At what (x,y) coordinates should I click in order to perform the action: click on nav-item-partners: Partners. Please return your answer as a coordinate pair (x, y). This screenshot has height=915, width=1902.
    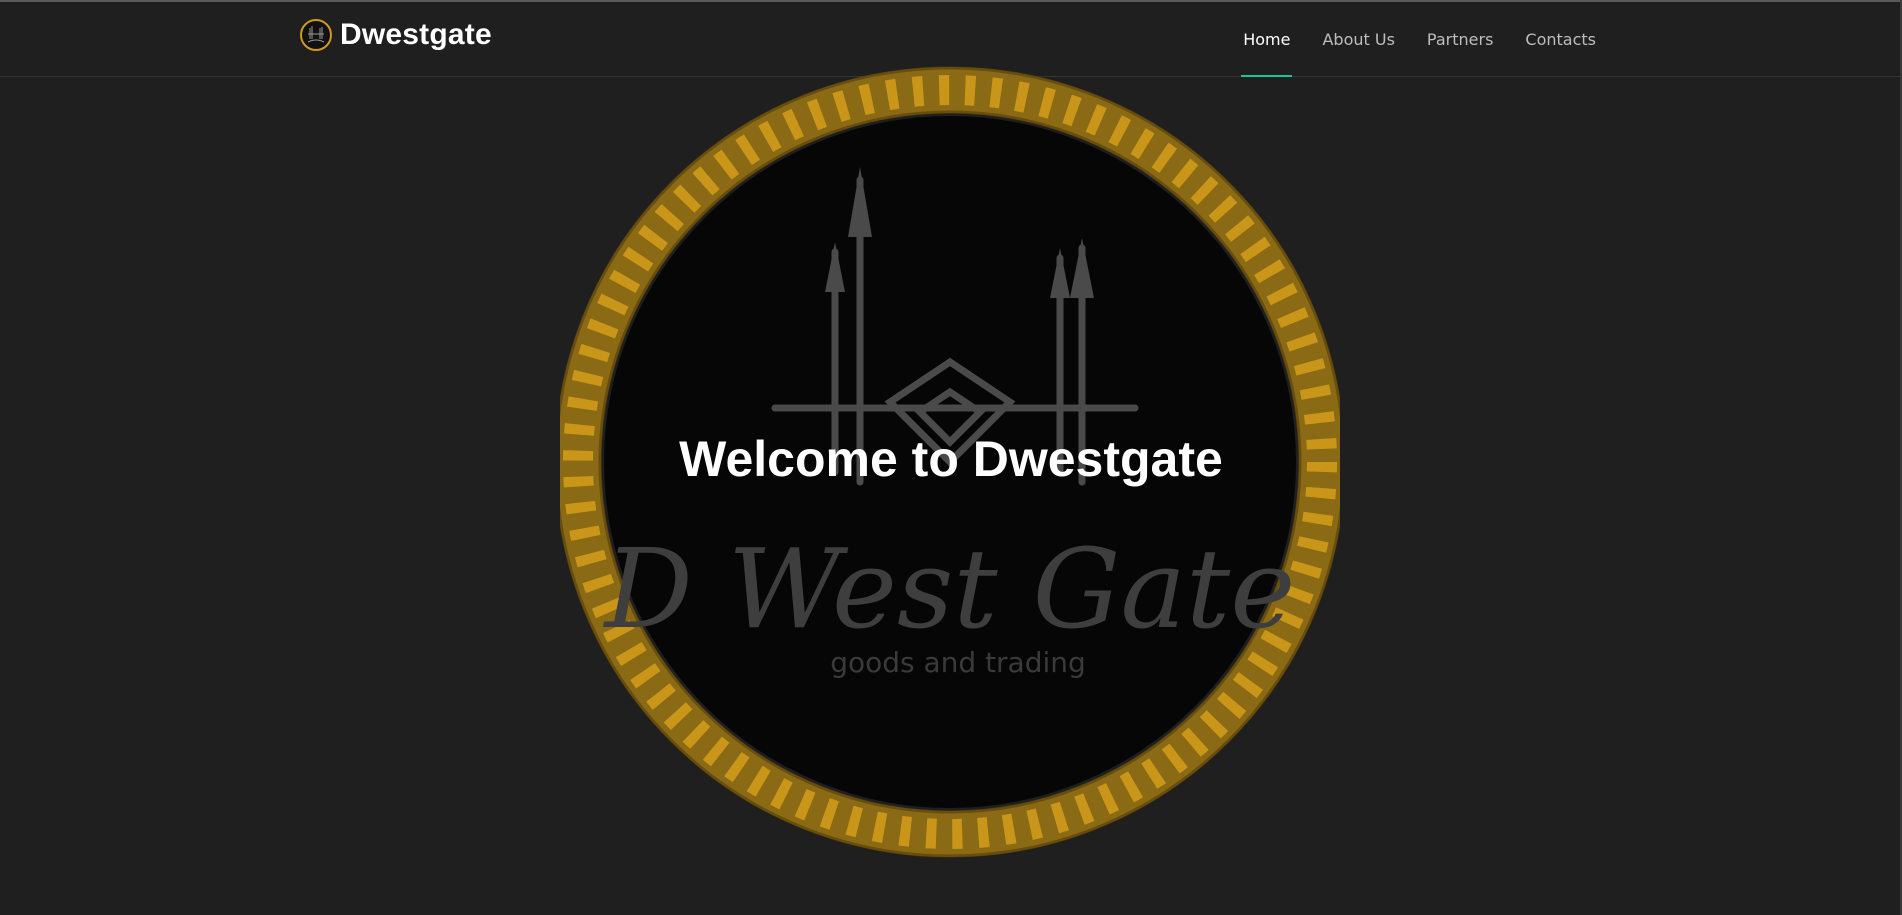
    Looking at the image, I should click on (1460, 39).